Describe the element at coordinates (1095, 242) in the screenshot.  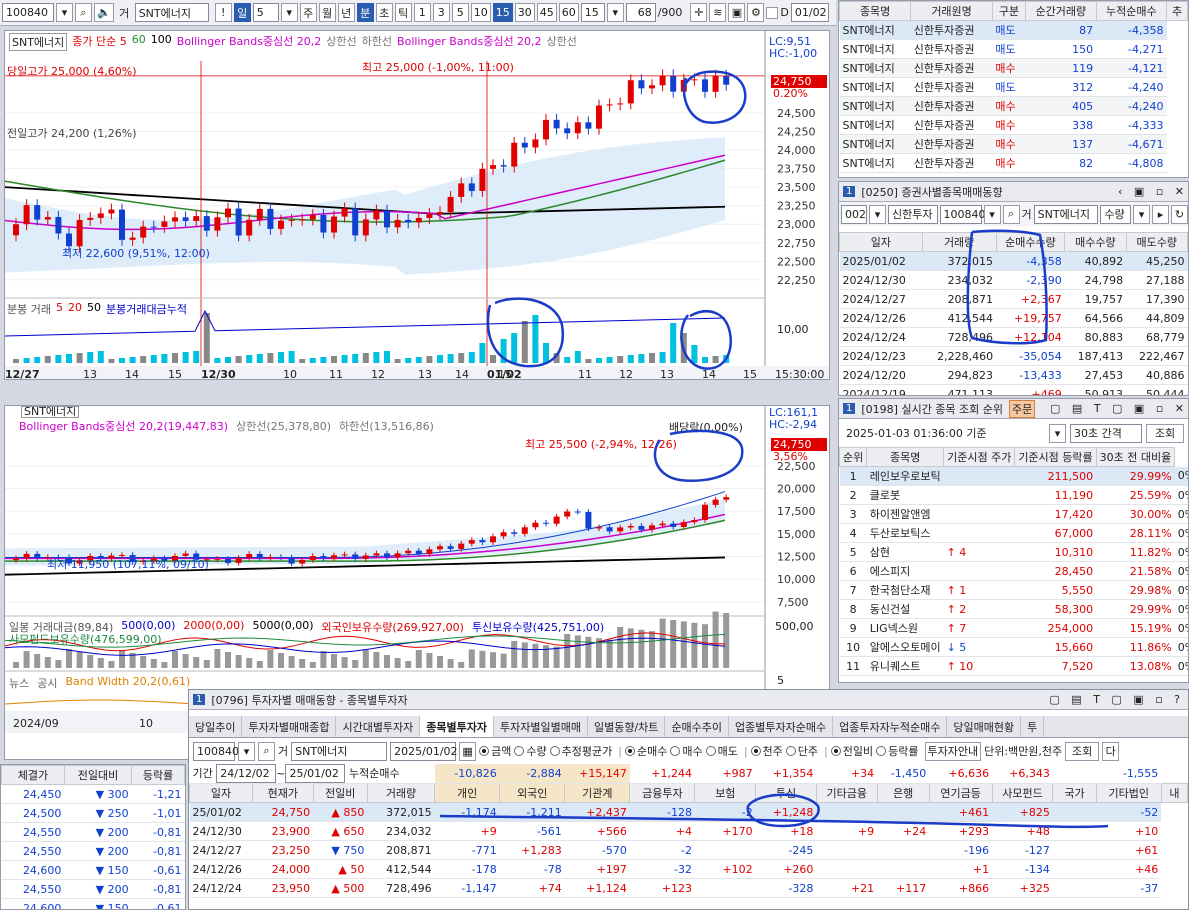
I see `column-header: 매수수량` at that location.